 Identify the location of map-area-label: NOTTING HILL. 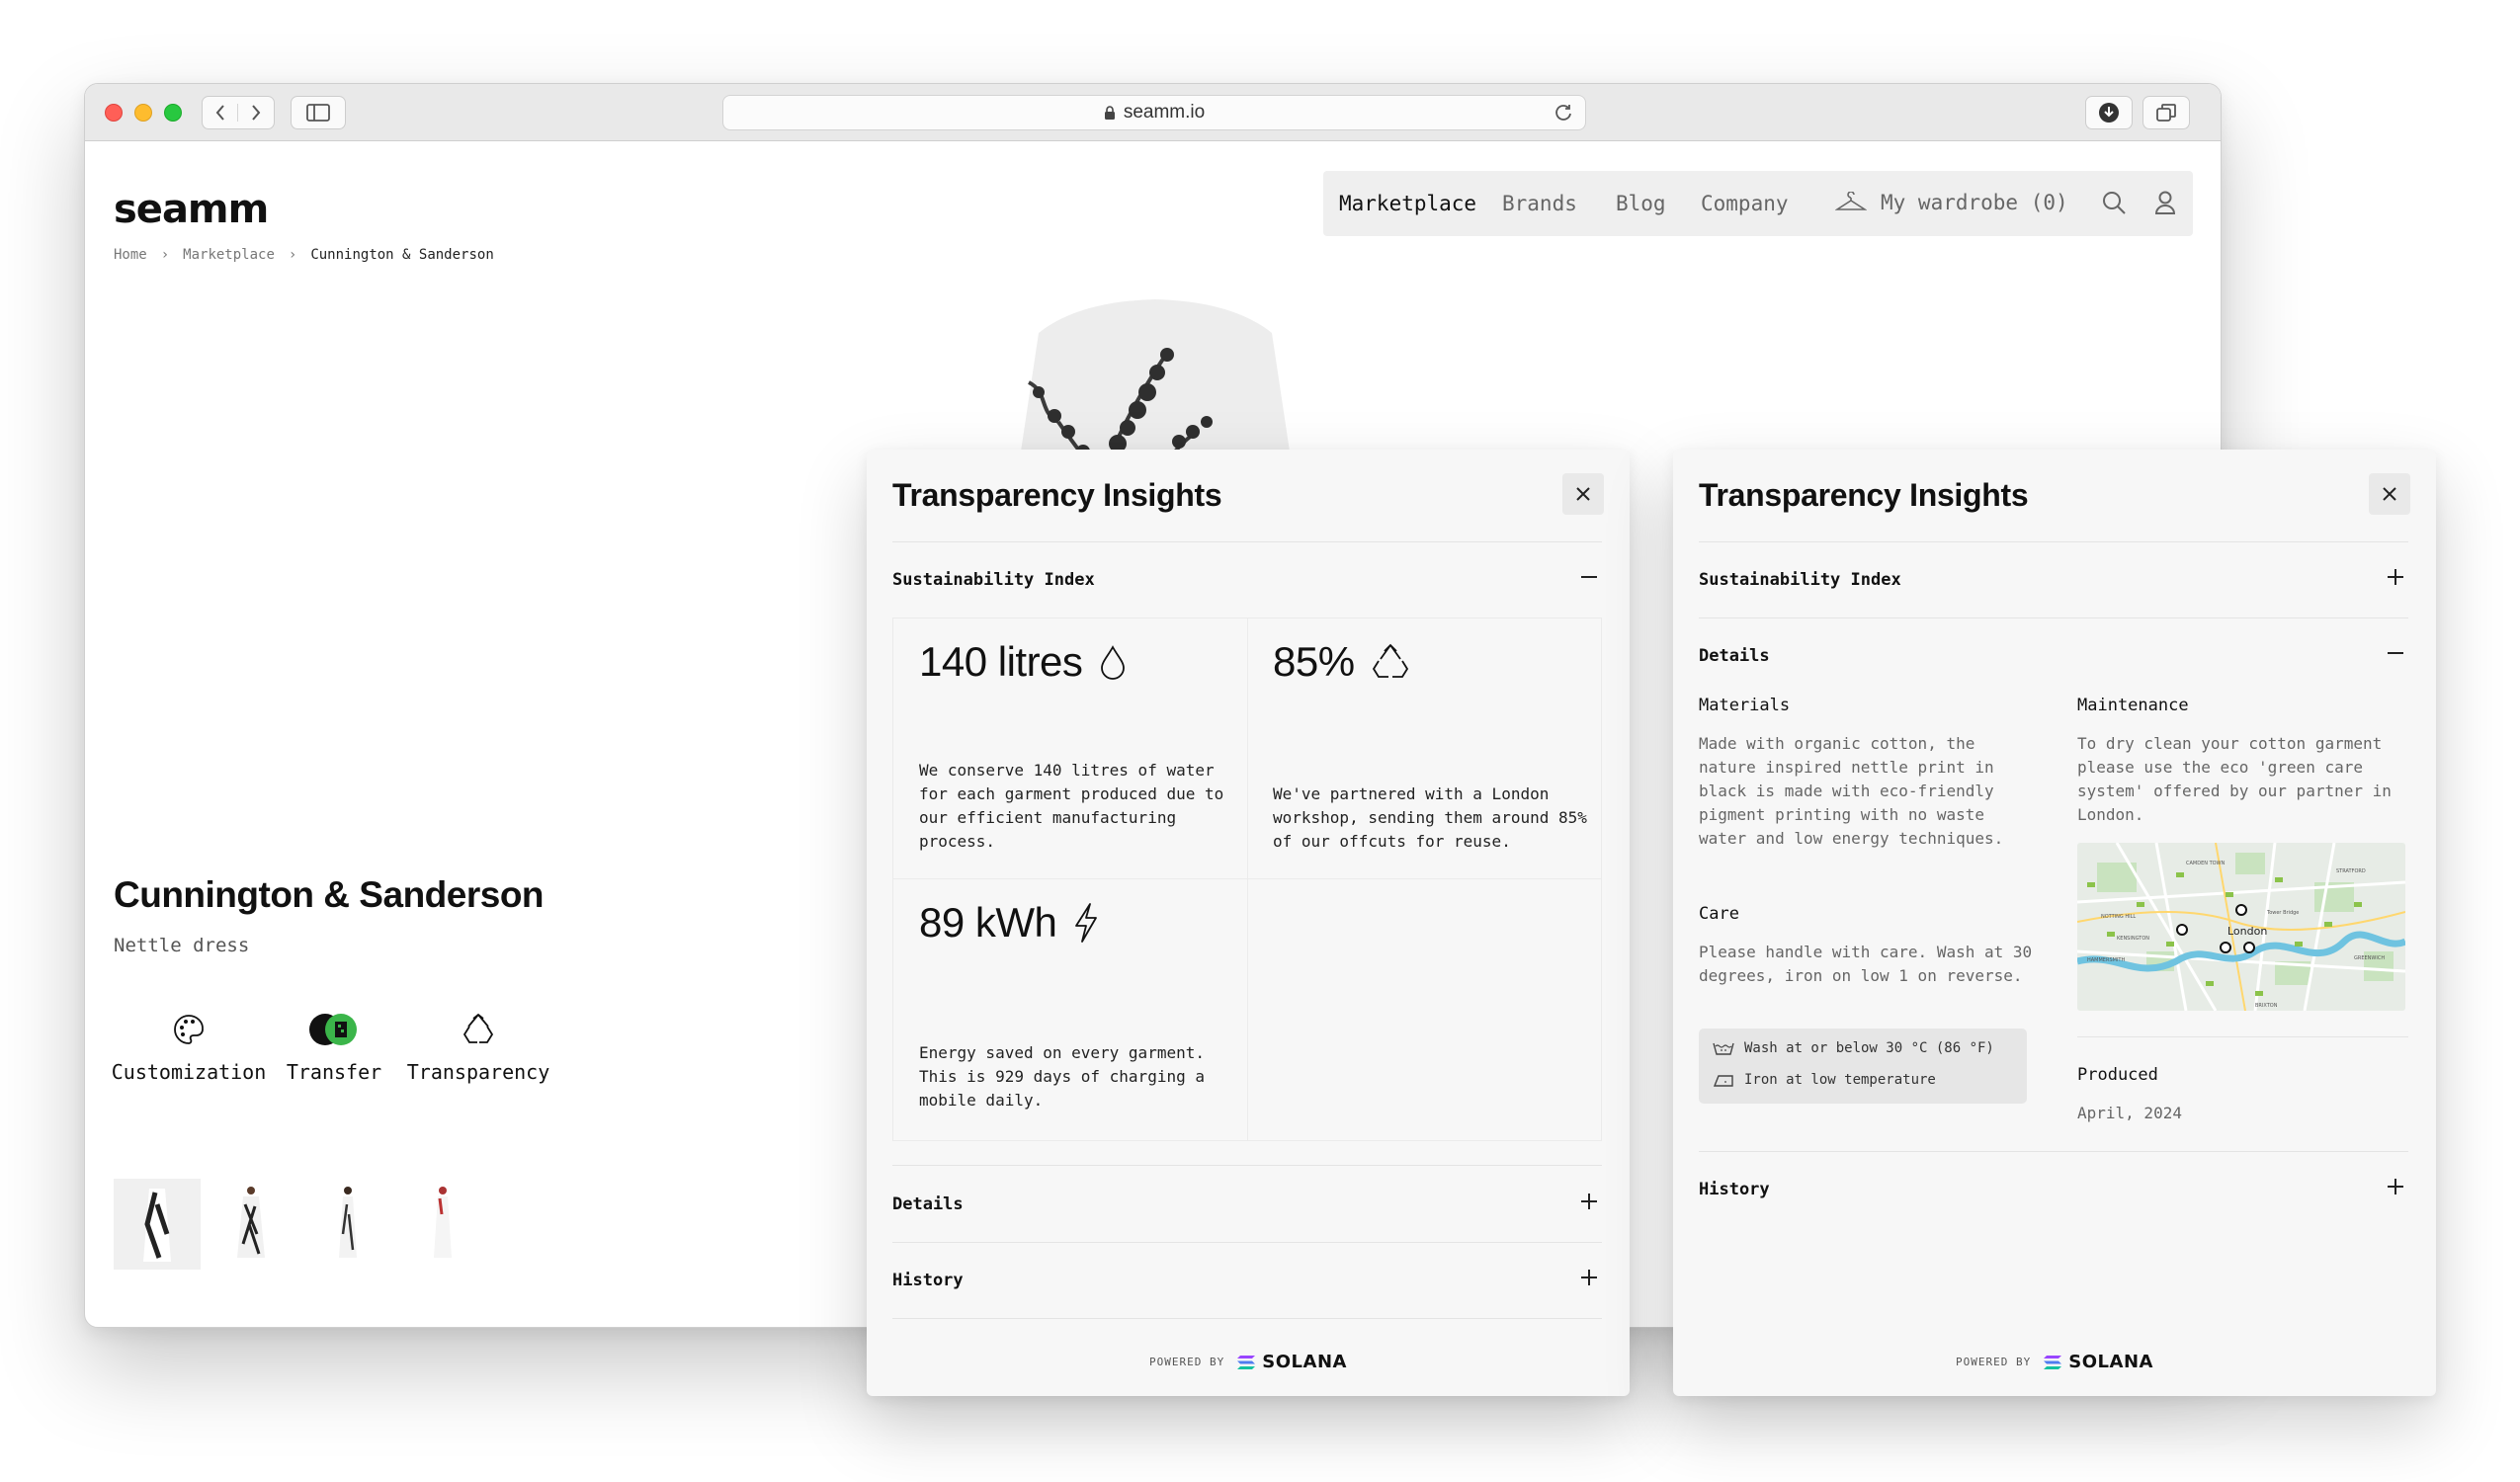
(2118, 917).